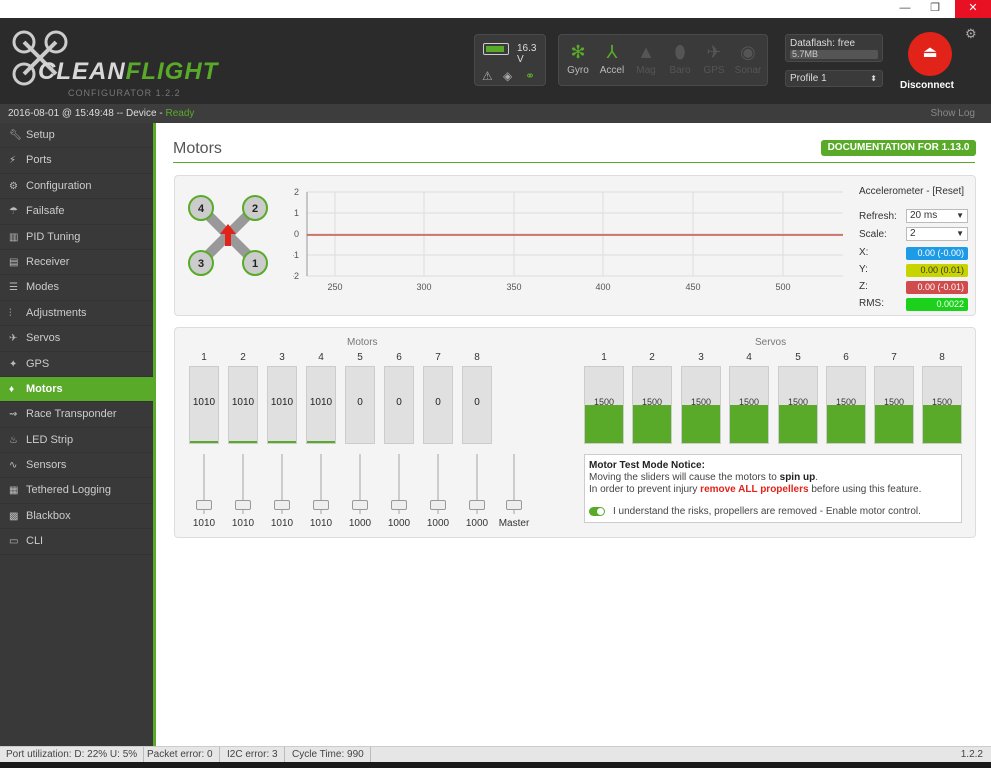 The height and width of the screenshot is (768, 991). What do you see at coordinates (12, 389) in the screenshot?
I see `motor-icon: ♦` at bounding box center [12, 389].